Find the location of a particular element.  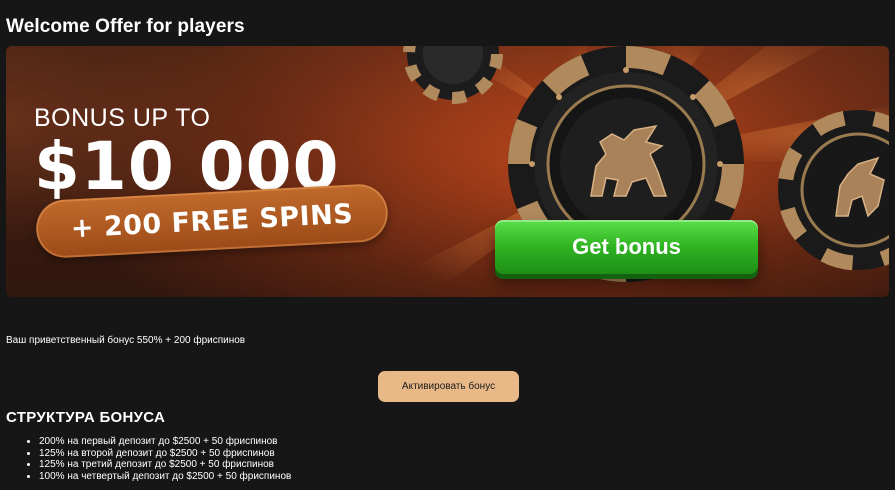

free-spins-label: + 200 FREE SPINS is located at coordinates (212, 221).